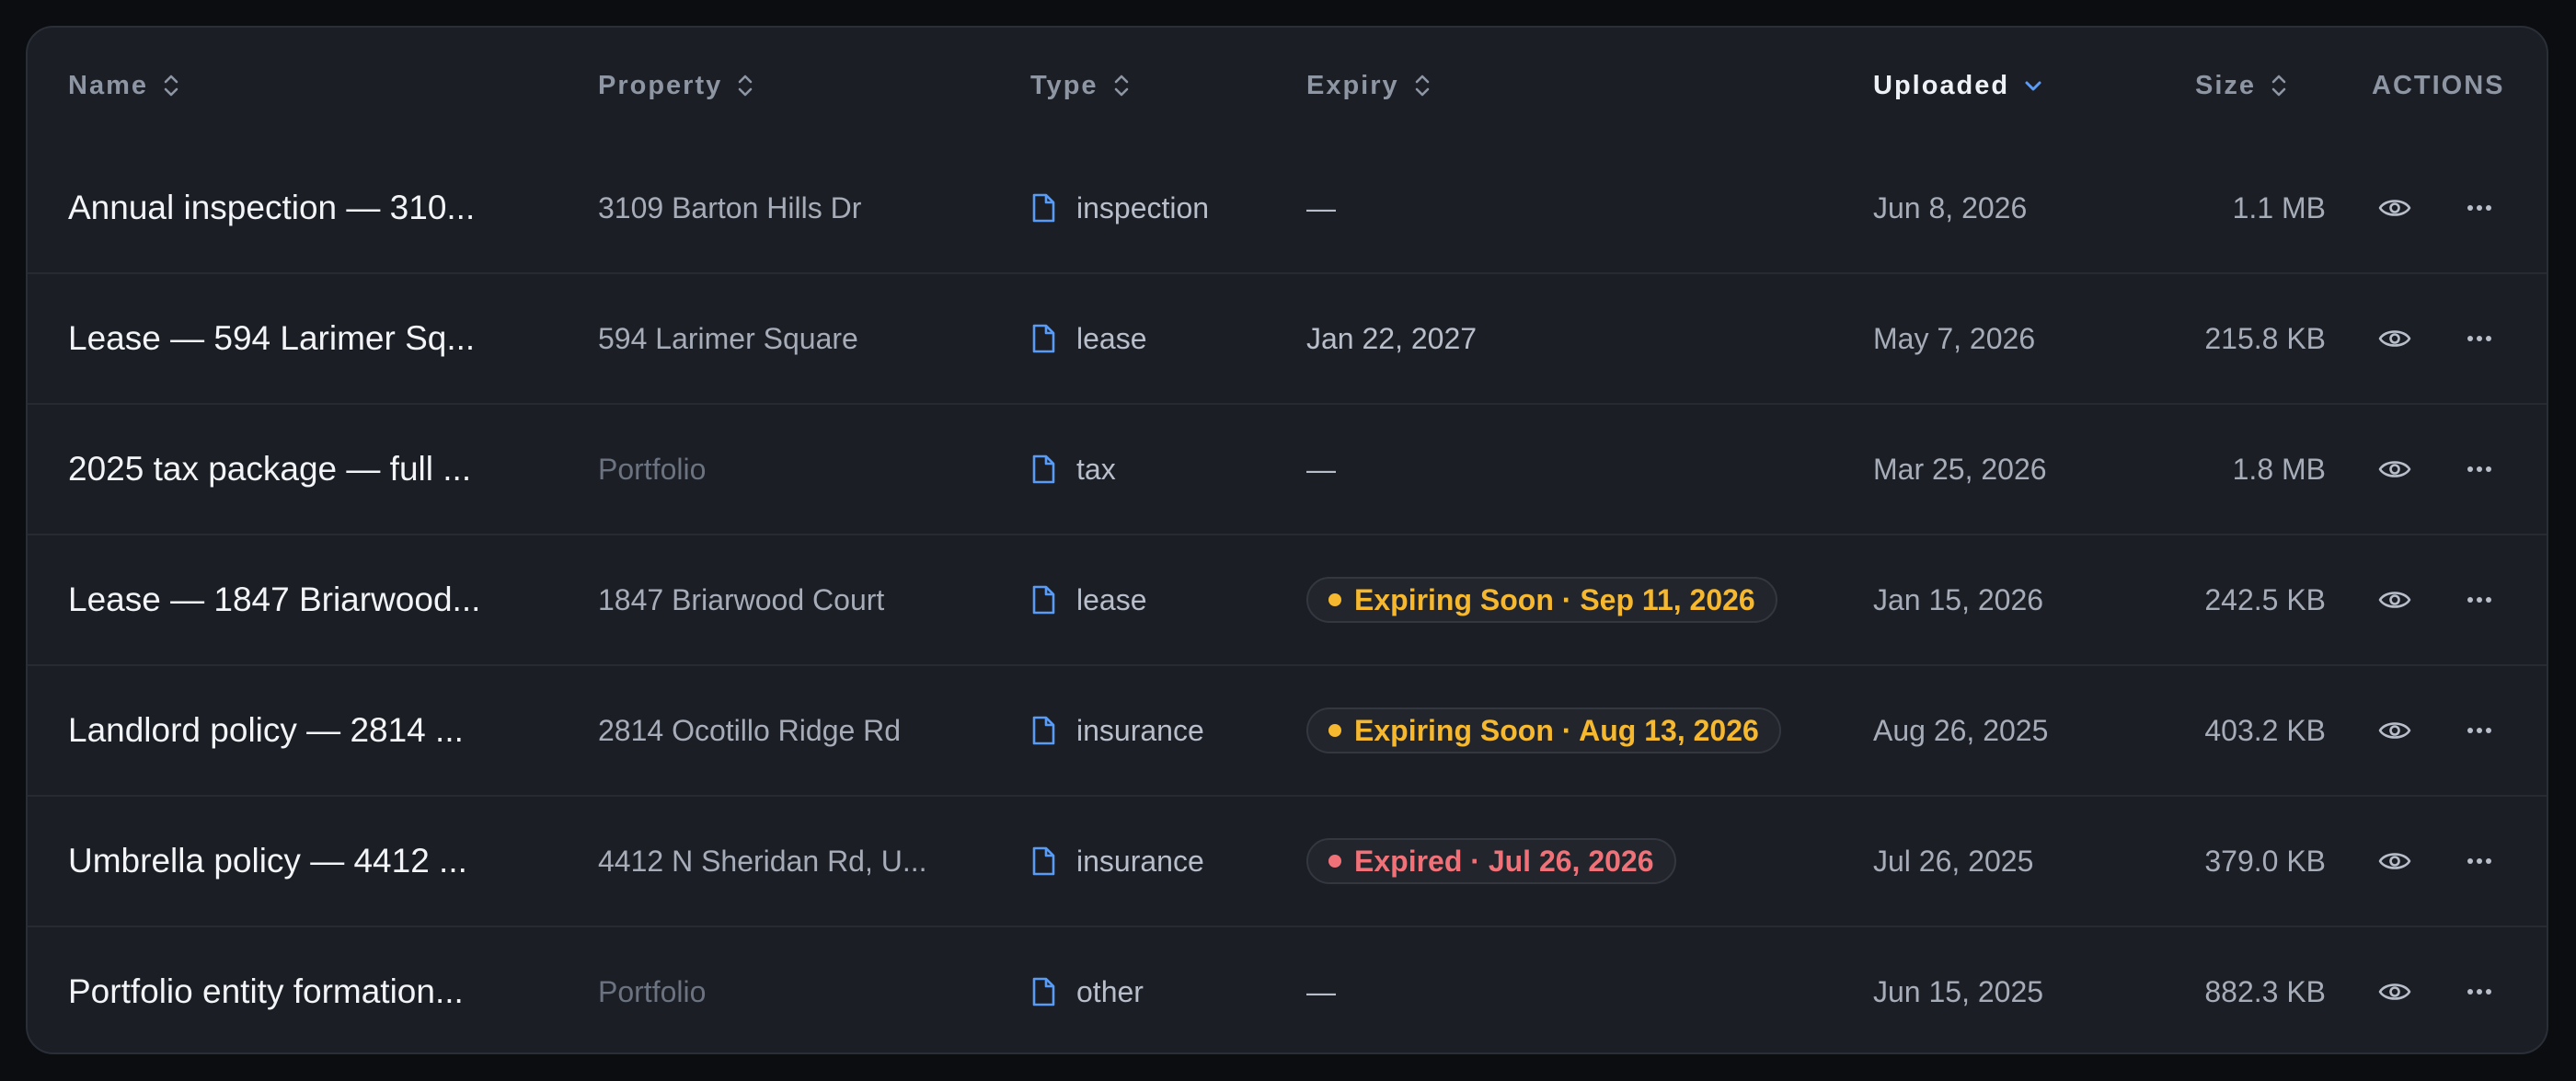 This screenshot has width=2576, height=1081. Describe the element at coordinates (1491, 861) in the screenshot. I see `expired-badge: Expired · Jul 26, 2026` at that location.